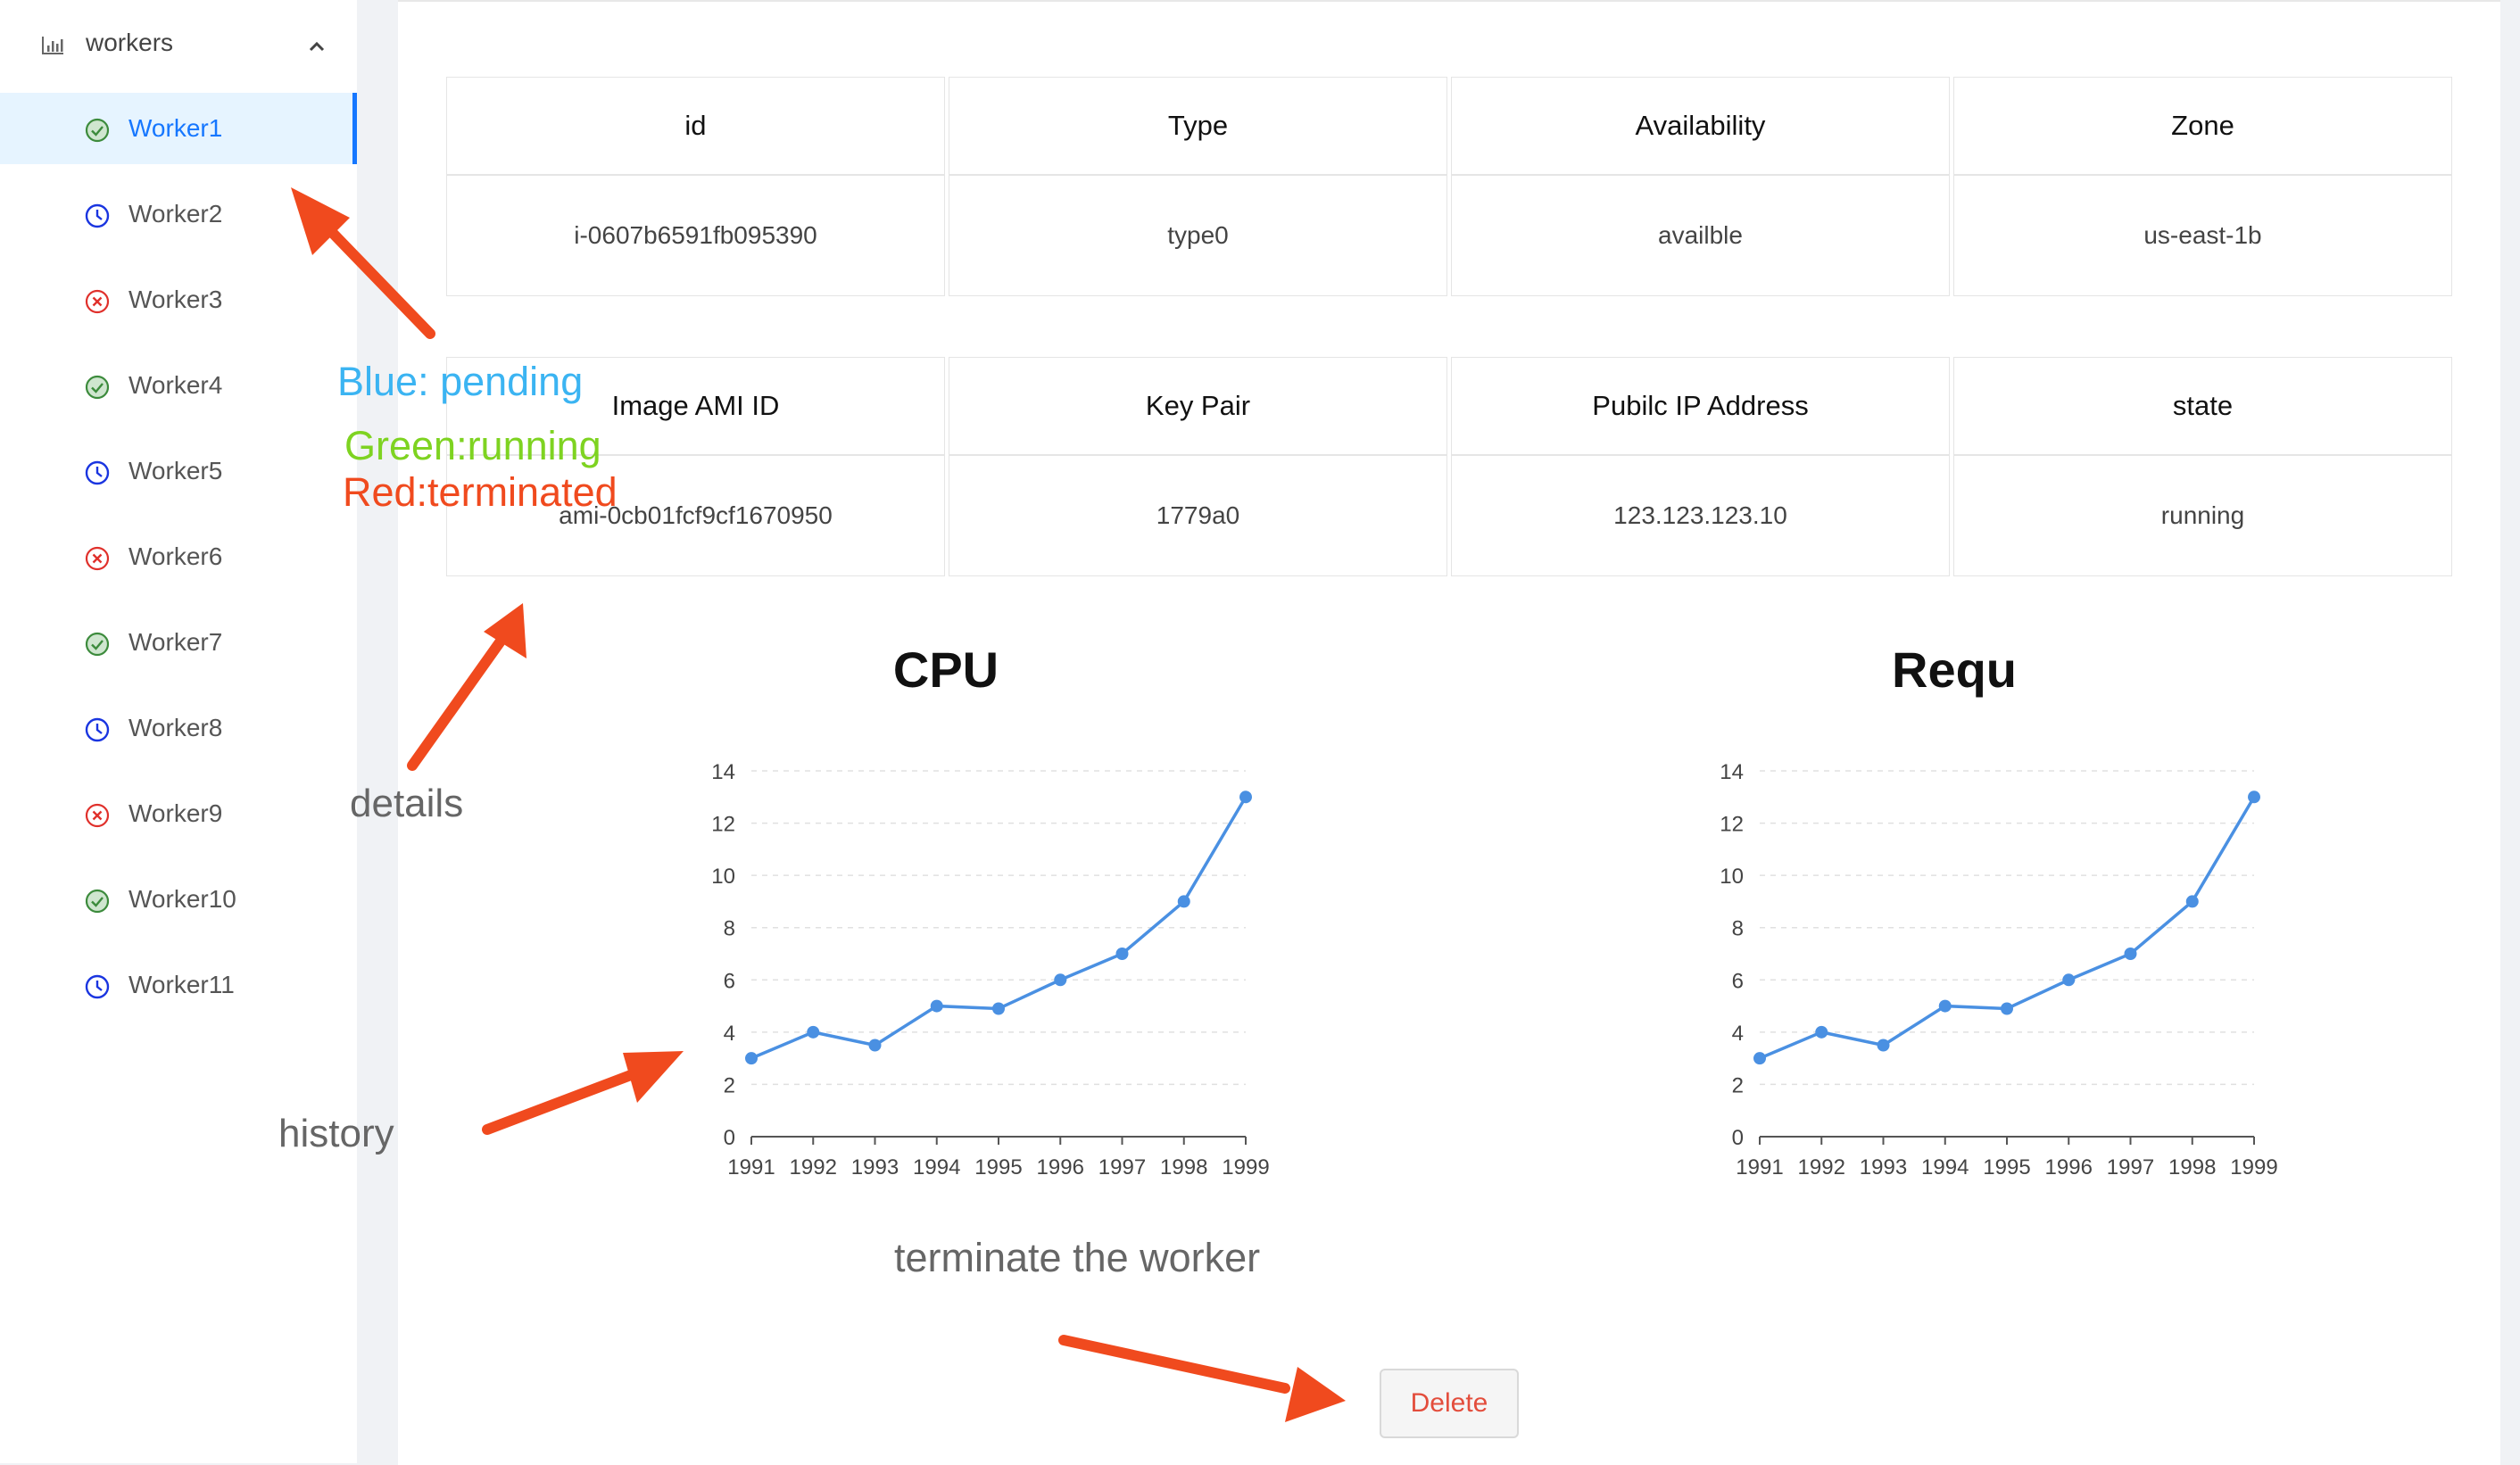  I want to click on cpu-y-tick-label: 12, so click(723, 825).